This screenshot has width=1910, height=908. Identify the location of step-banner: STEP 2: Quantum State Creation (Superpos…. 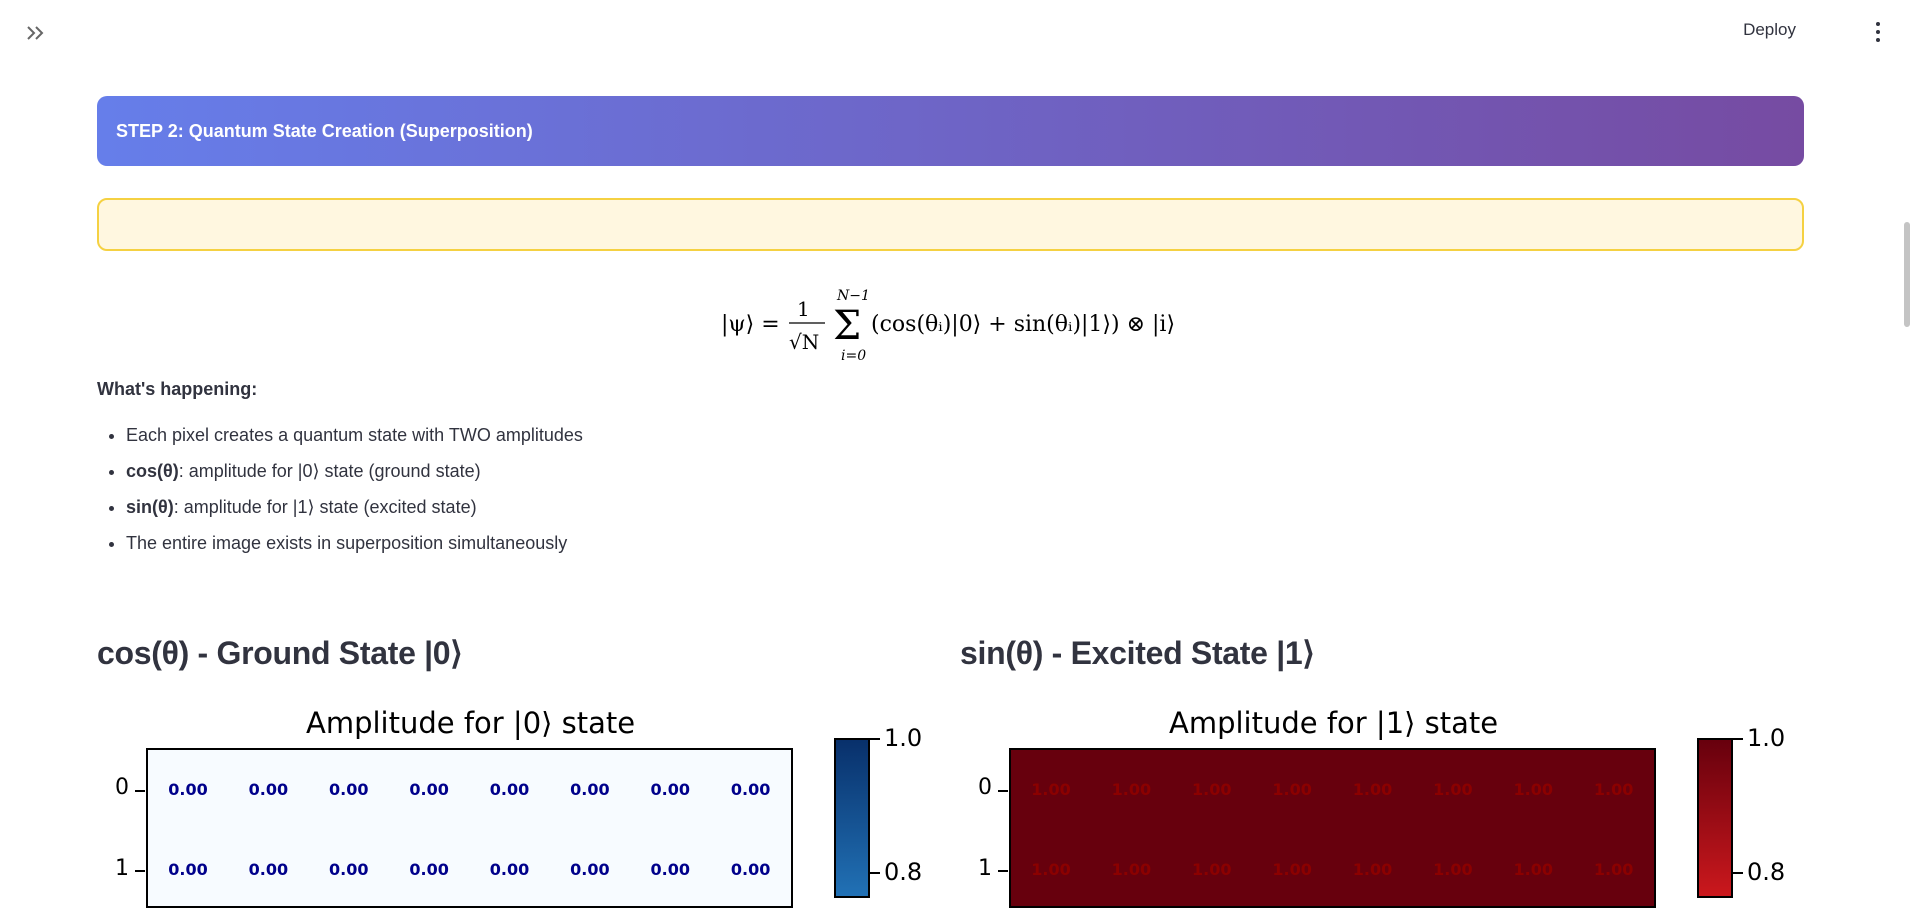
(950, 131).